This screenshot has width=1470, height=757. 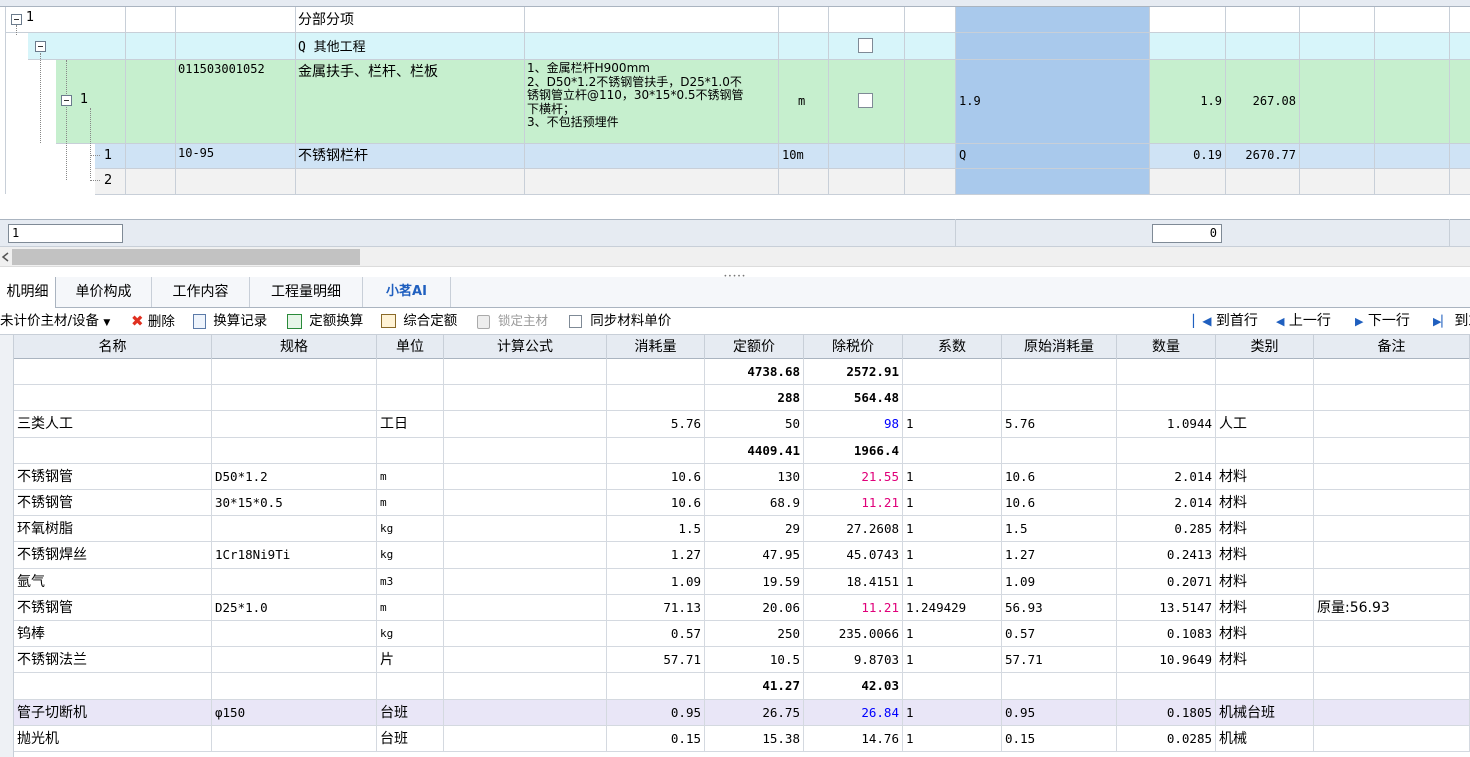 I want to click on composite-quota-button: 综合定额, so click(x=419, y=321).